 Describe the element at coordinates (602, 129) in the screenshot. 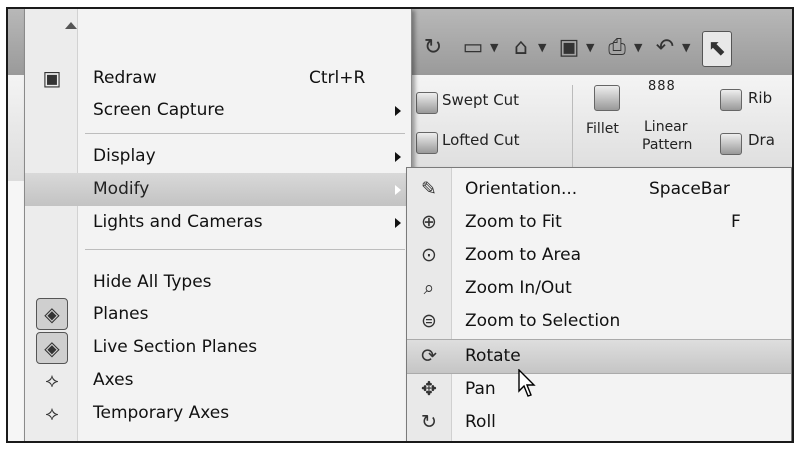

I see `fillet-button: Fillet` at that location.